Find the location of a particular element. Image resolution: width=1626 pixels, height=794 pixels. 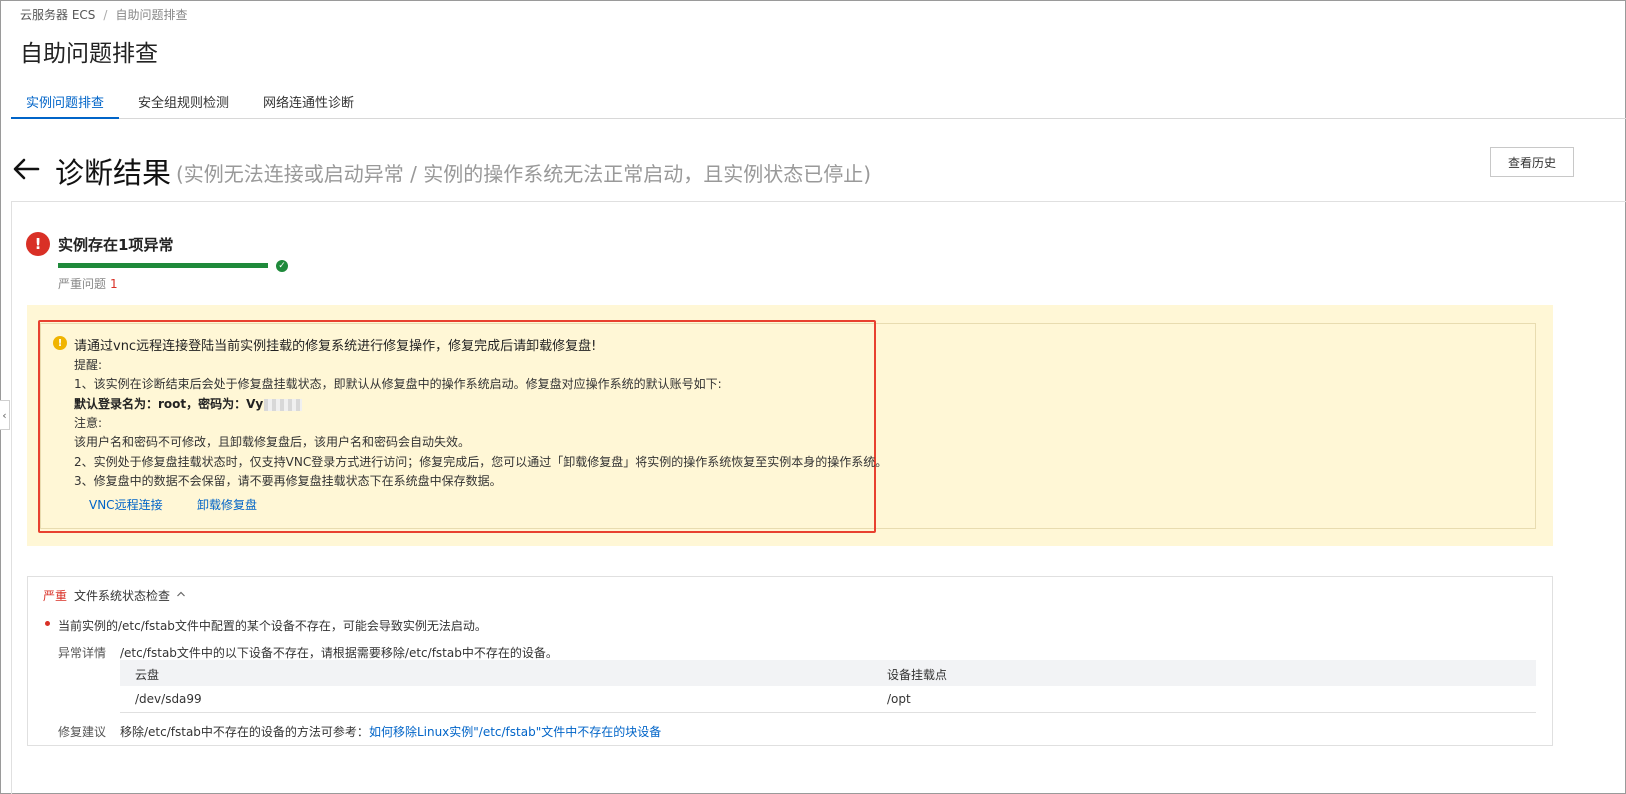

progress-fill is located at coordinates (163, 265).